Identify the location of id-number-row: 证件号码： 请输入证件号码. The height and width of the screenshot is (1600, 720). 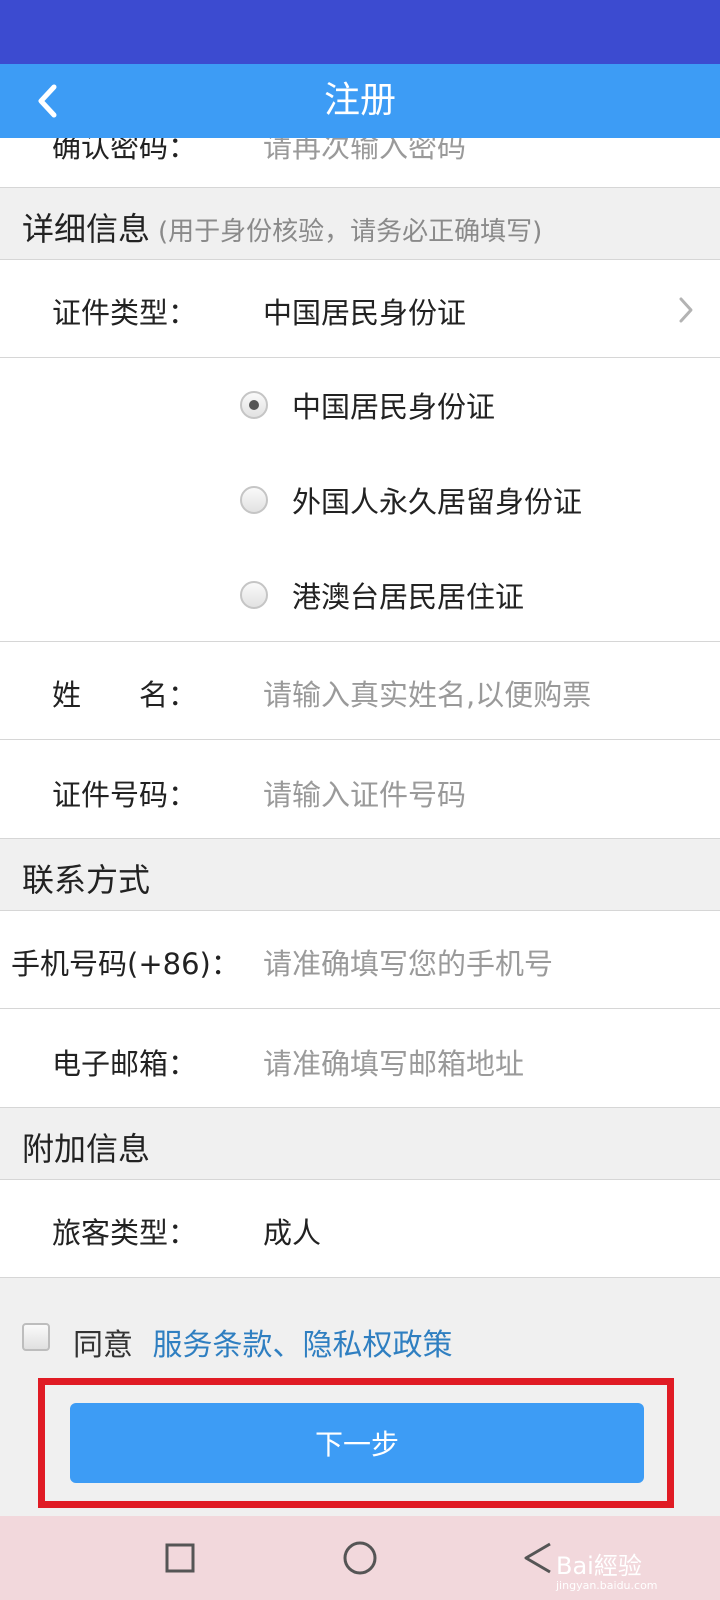
(360, 789).